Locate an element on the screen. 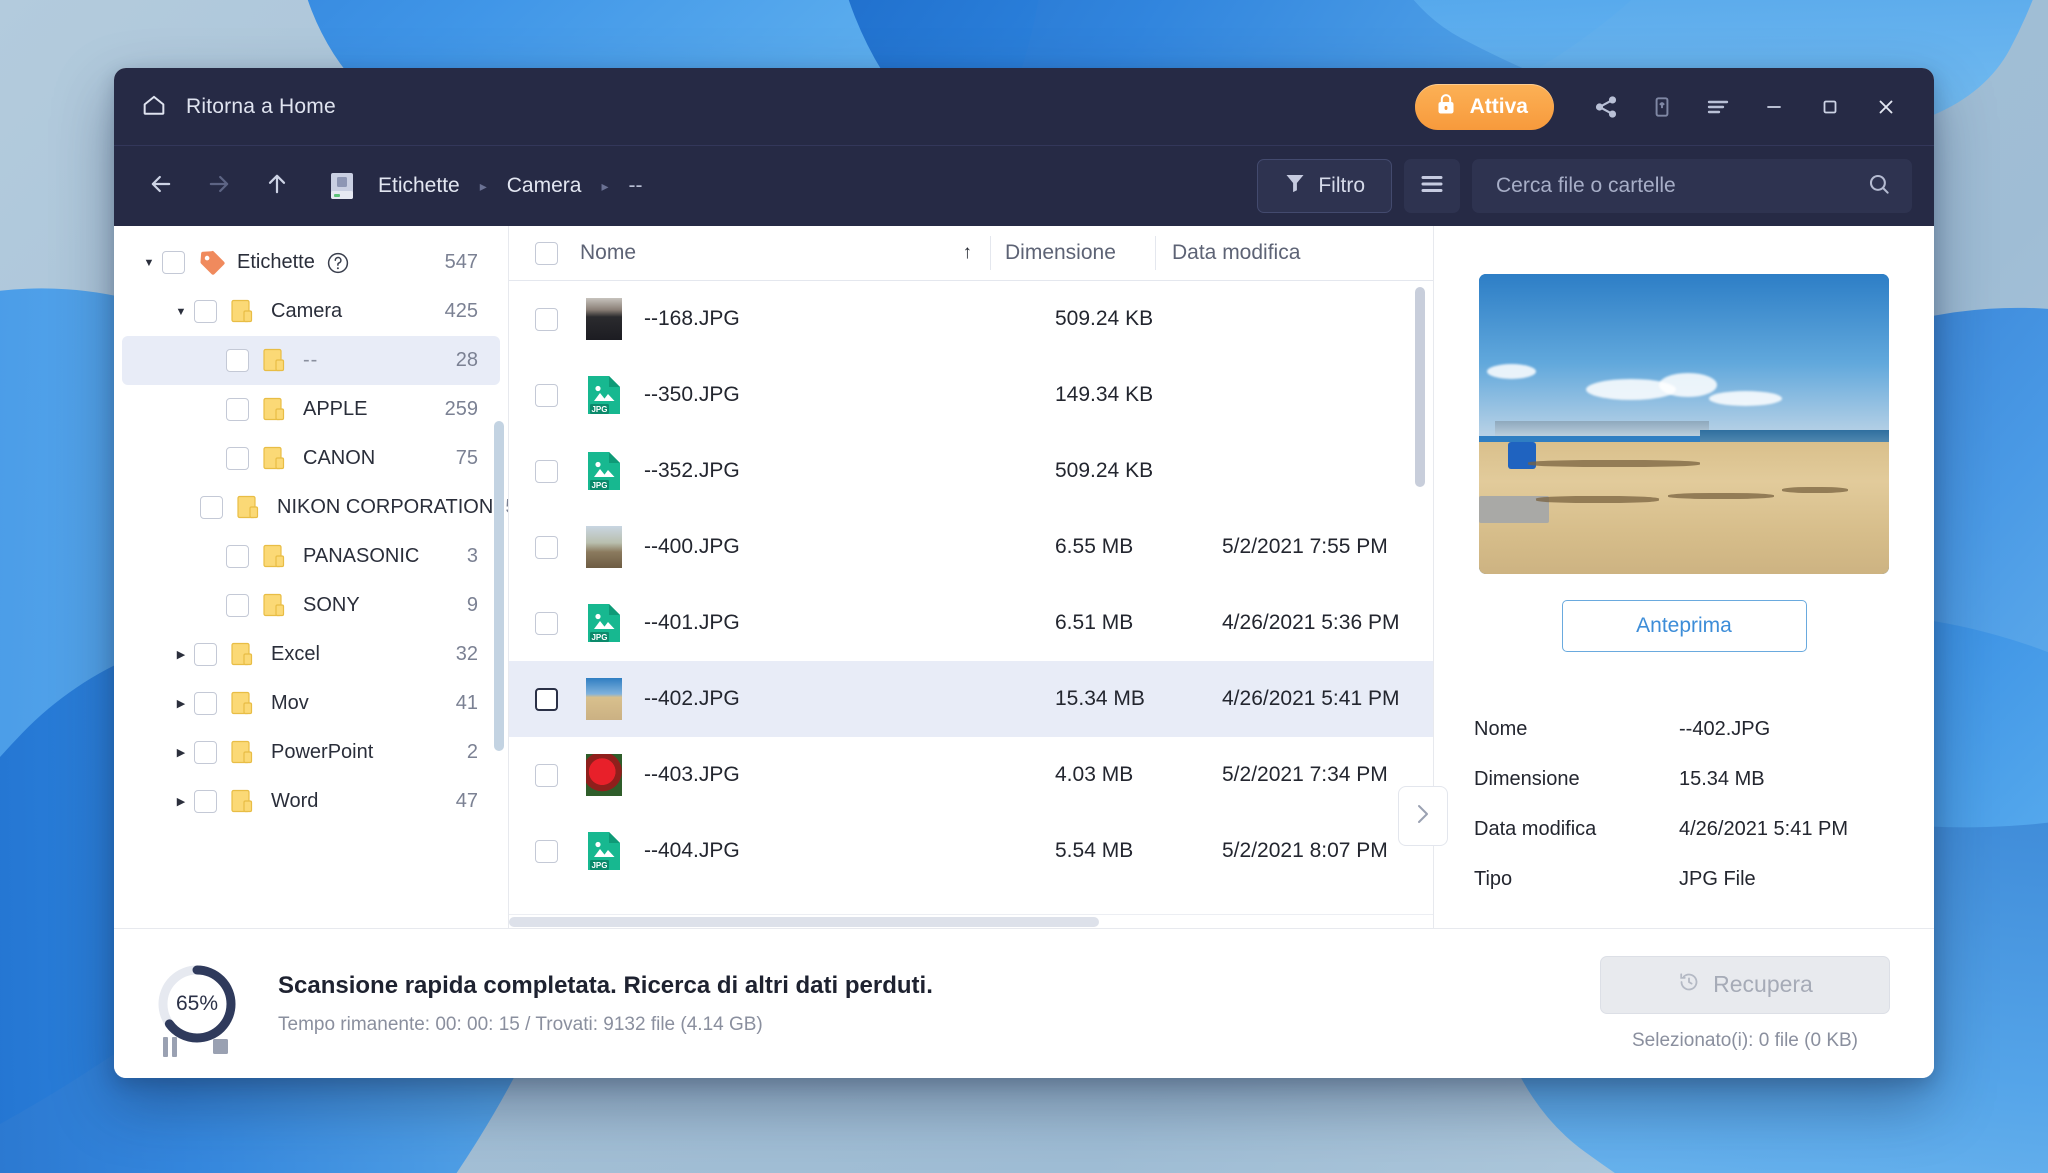 The image size is (2048, 1173). menu-lines-icon is located at coordinates (1718, 107).